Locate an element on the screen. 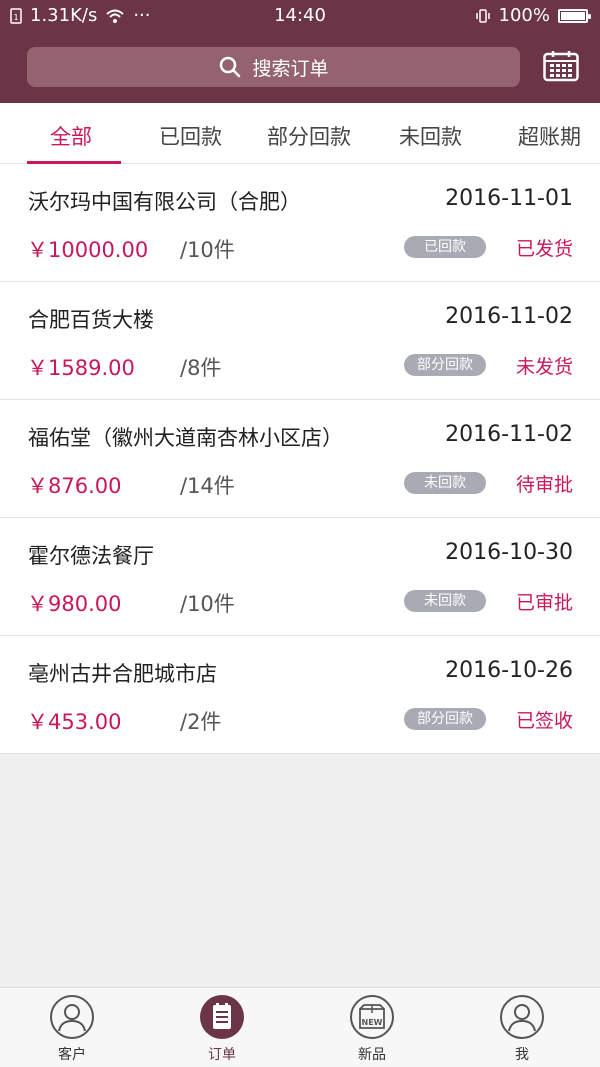  tab-all: 全部 is located at coordinates (71, 136).